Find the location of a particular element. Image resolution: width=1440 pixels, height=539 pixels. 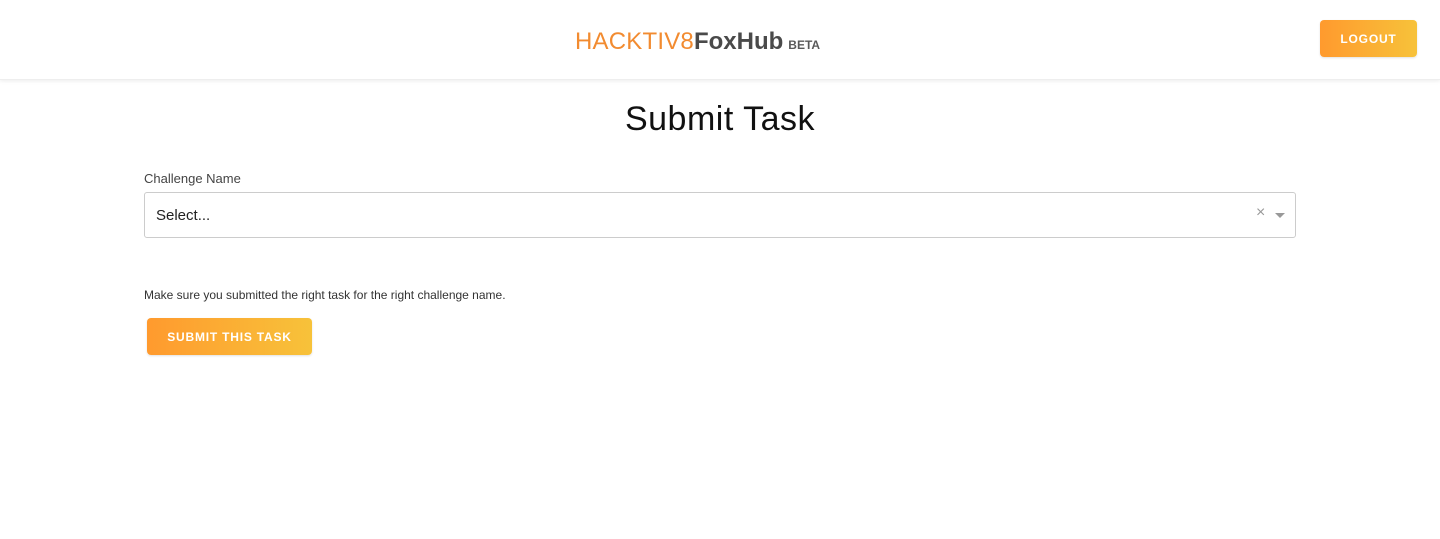

brand-logo: HACKTIV8 FoxHub BETA is located at coordinates (697, 42).